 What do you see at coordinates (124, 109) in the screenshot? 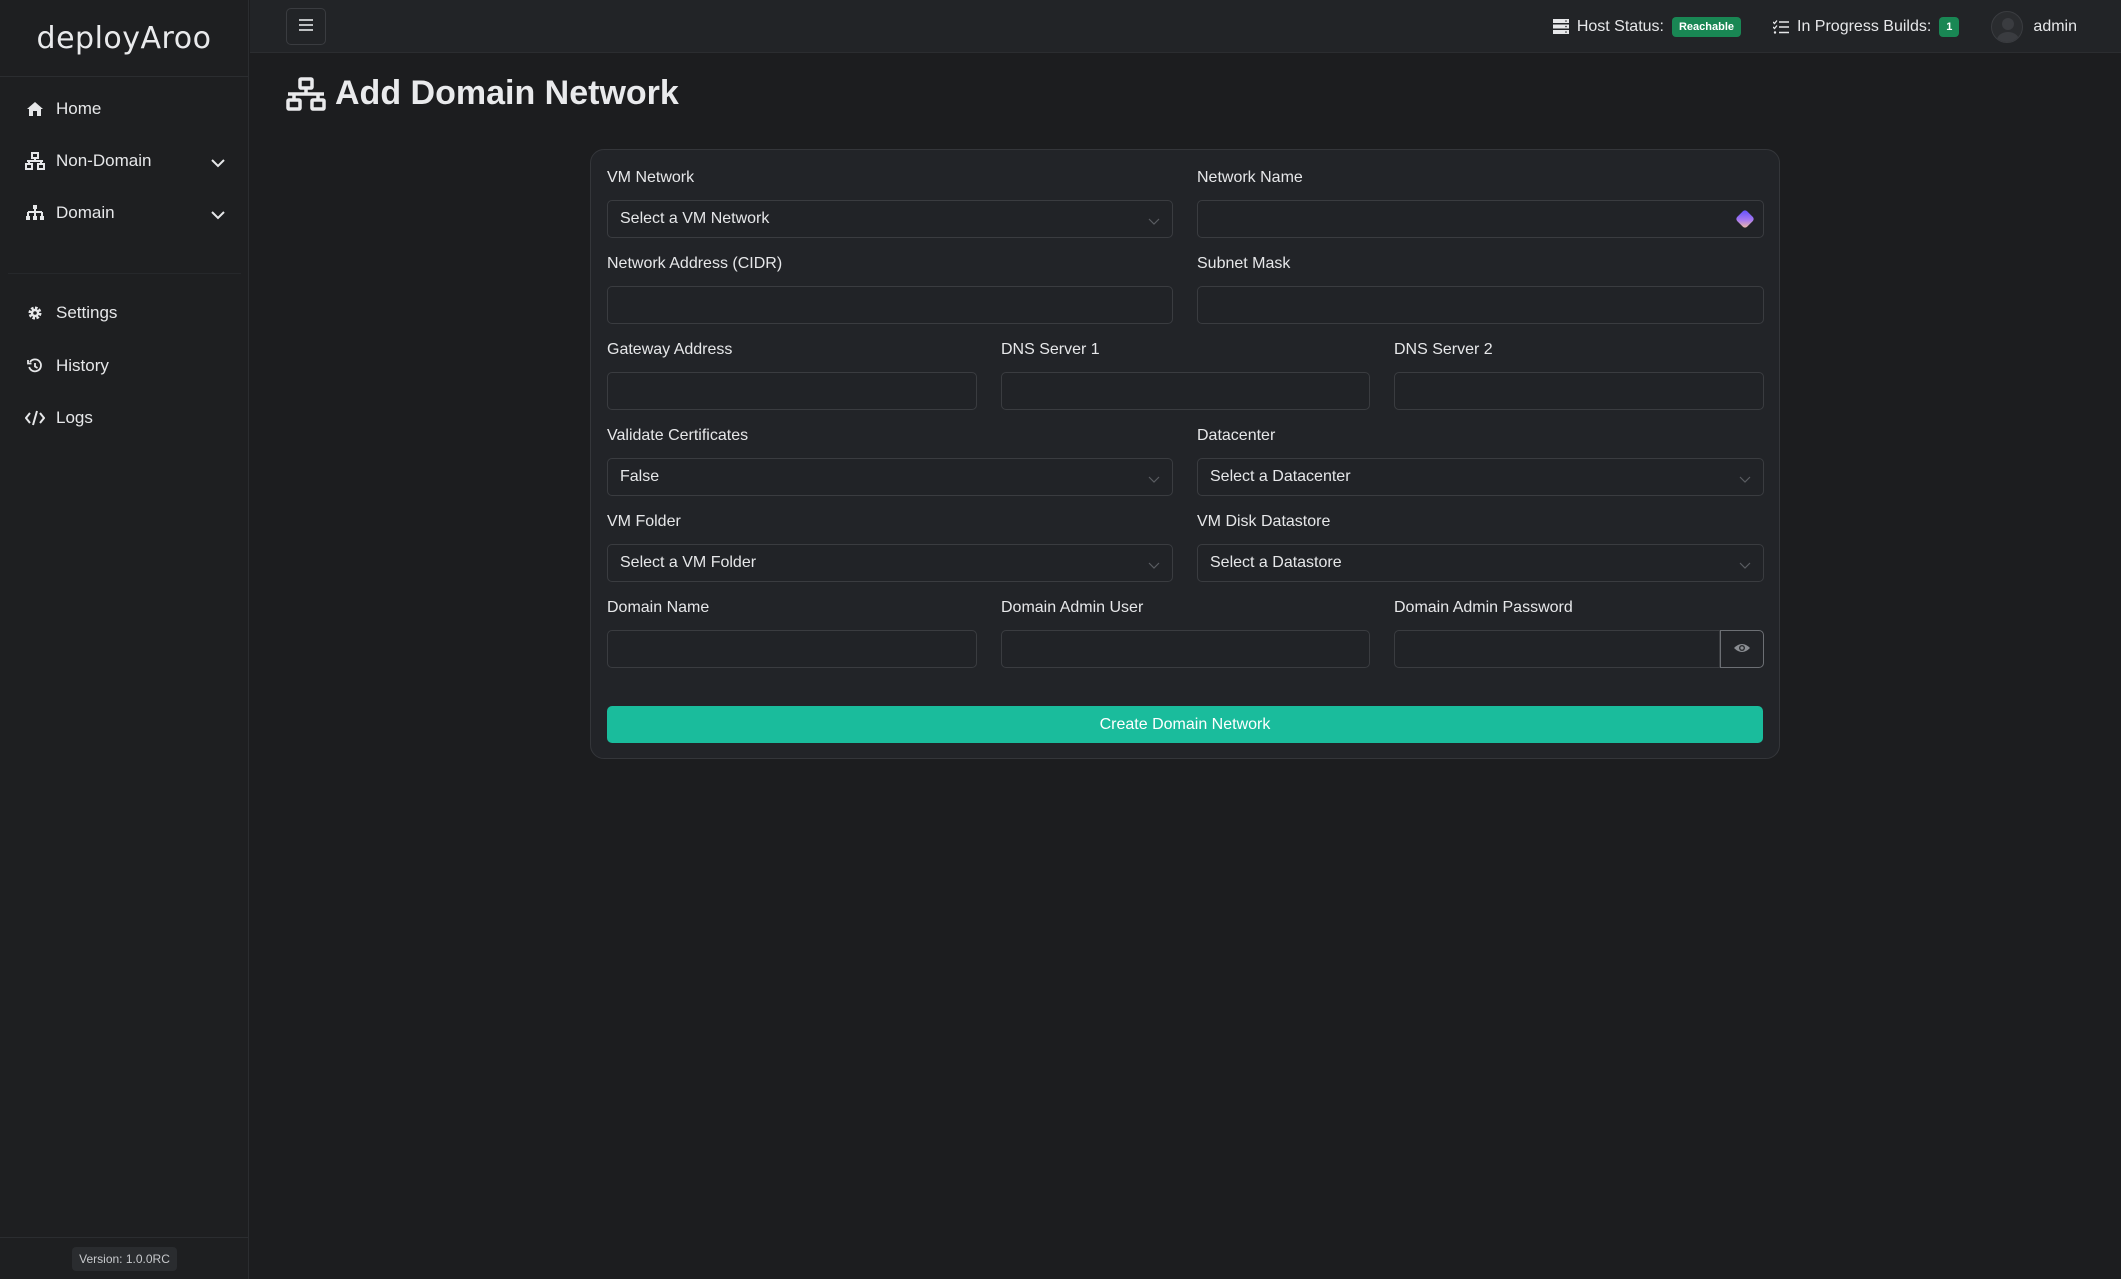
I see `sidebar-item-home: Home` at bounding box center [124, 109].